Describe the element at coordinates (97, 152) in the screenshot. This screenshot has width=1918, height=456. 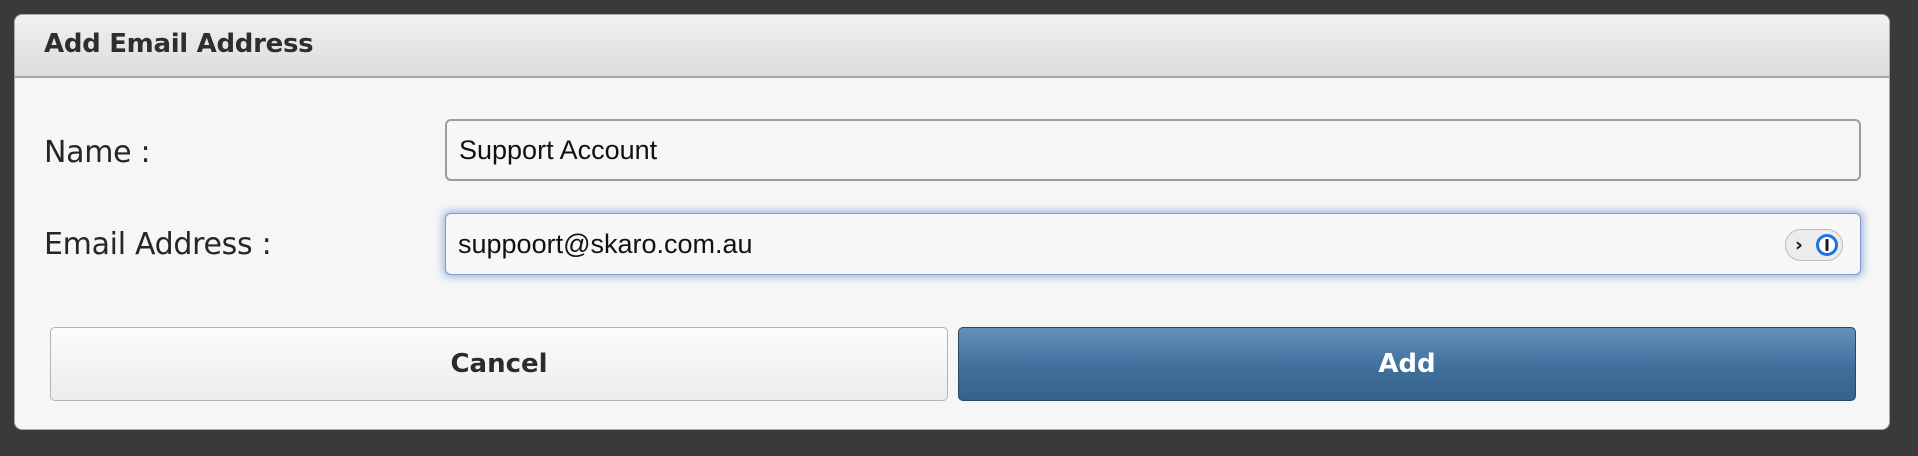
I see `name-label: Name :` at that location.